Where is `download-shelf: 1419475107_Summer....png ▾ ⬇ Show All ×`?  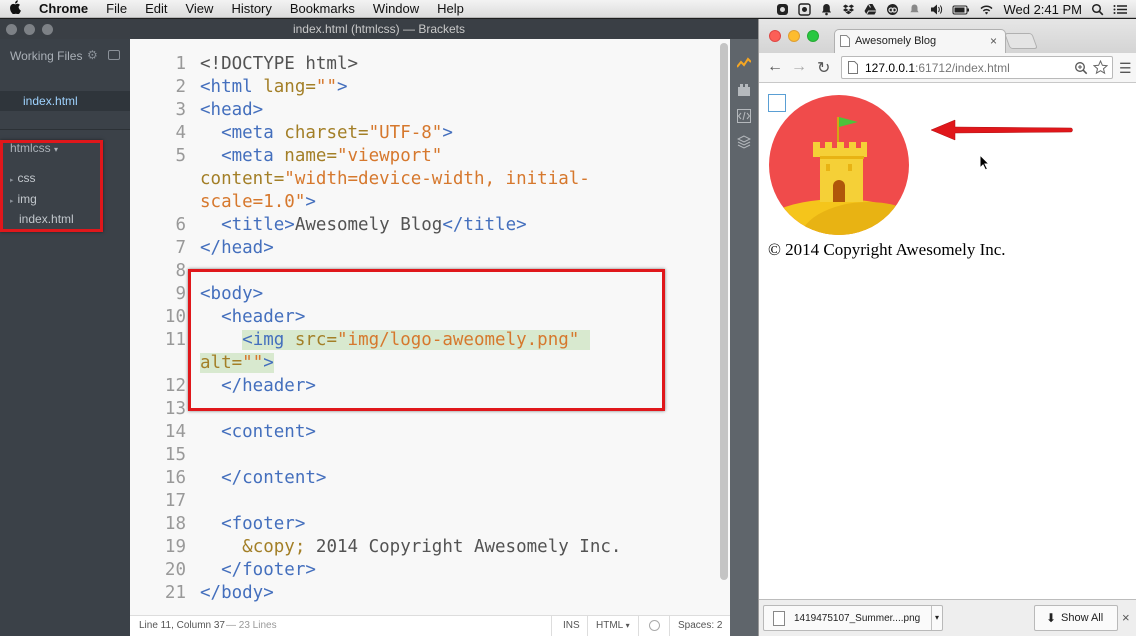
download-shelf: 1419475107_Summer....png ▾ ⬇ Show All × is located at coordinates (947, 617).